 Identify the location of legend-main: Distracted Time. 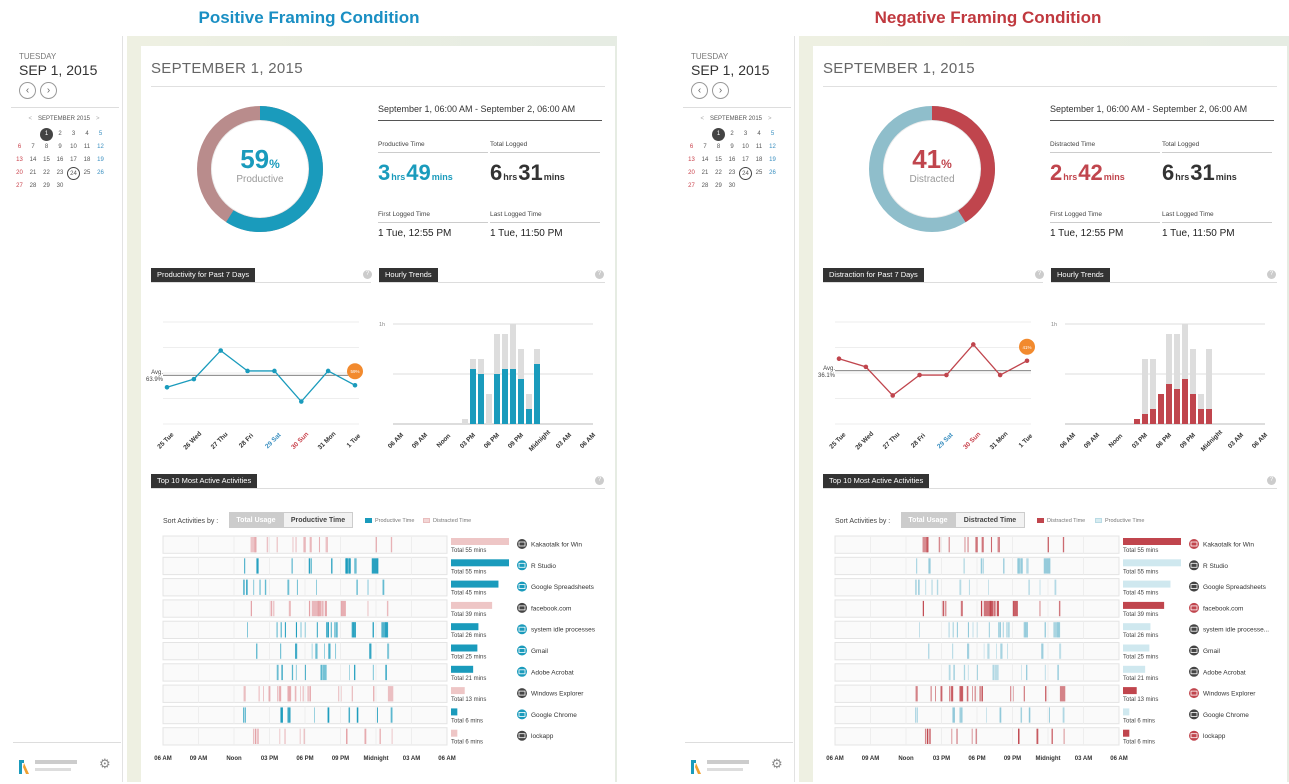
(1061, 521).